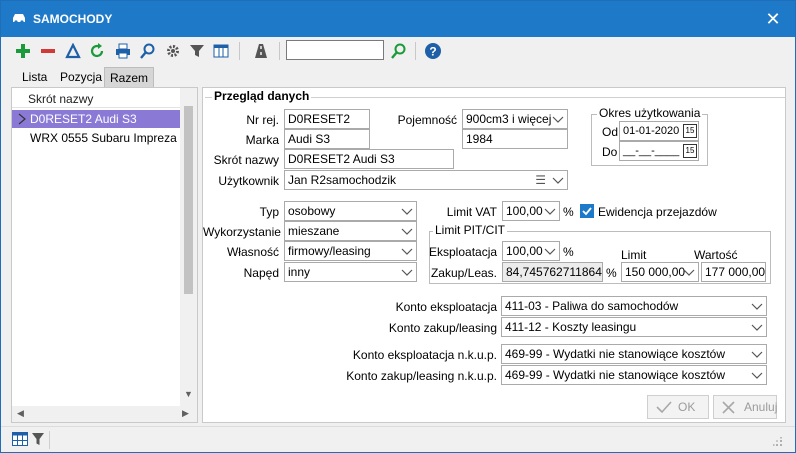 The height and width of the screenshot is (453, 796). Describe the element at coordinates (97, 51) in the screenshot. I see `refresh-icon` at that location.